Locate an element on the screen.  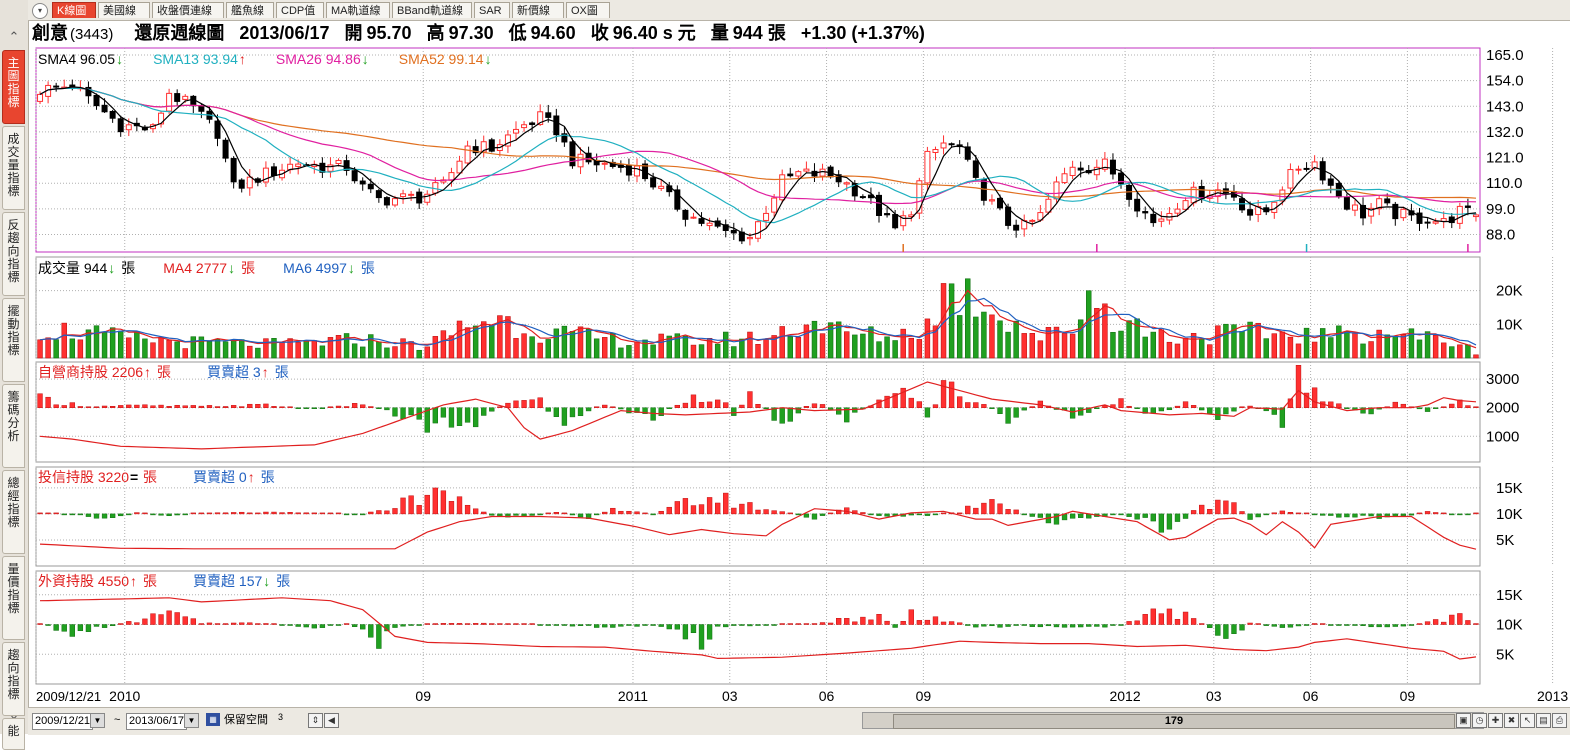
volume-value: 量 944 張 is located at coordinates (748, 33).